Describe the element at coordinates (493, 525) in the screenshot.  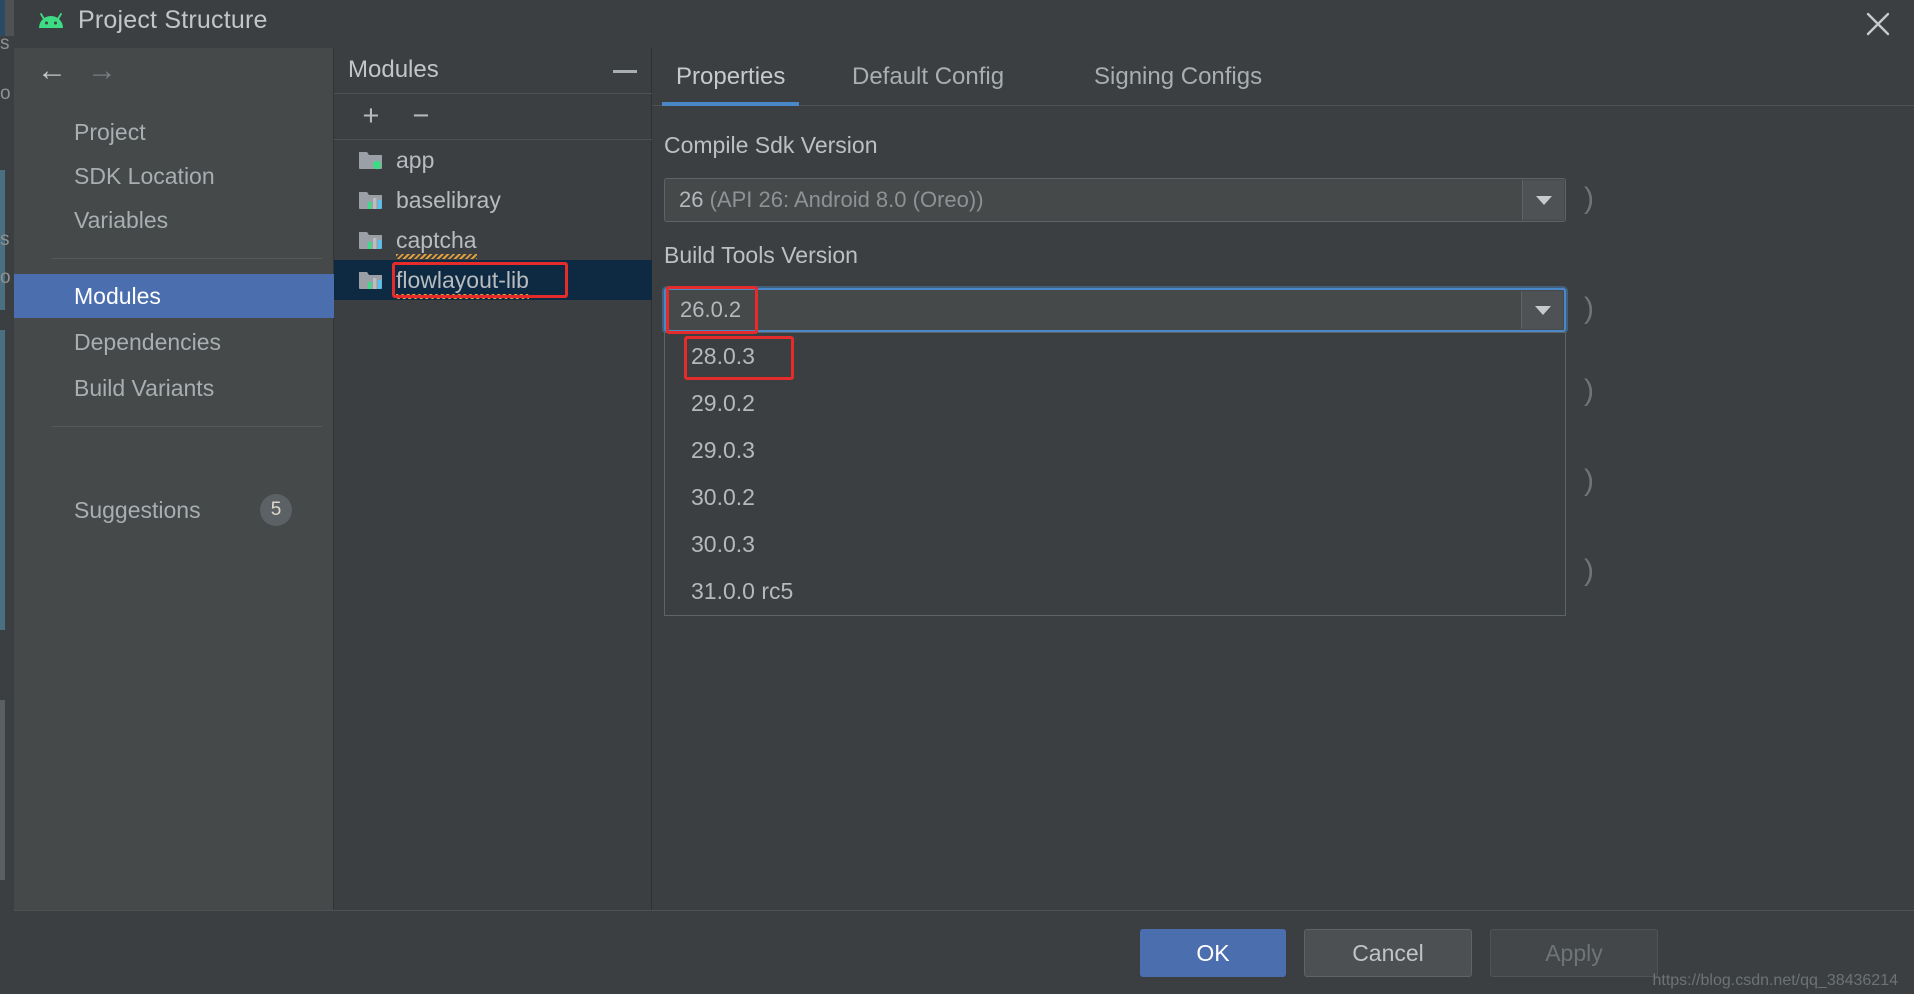
I see `module-list: app baselibray captcha flowlayout-lib` at that location.